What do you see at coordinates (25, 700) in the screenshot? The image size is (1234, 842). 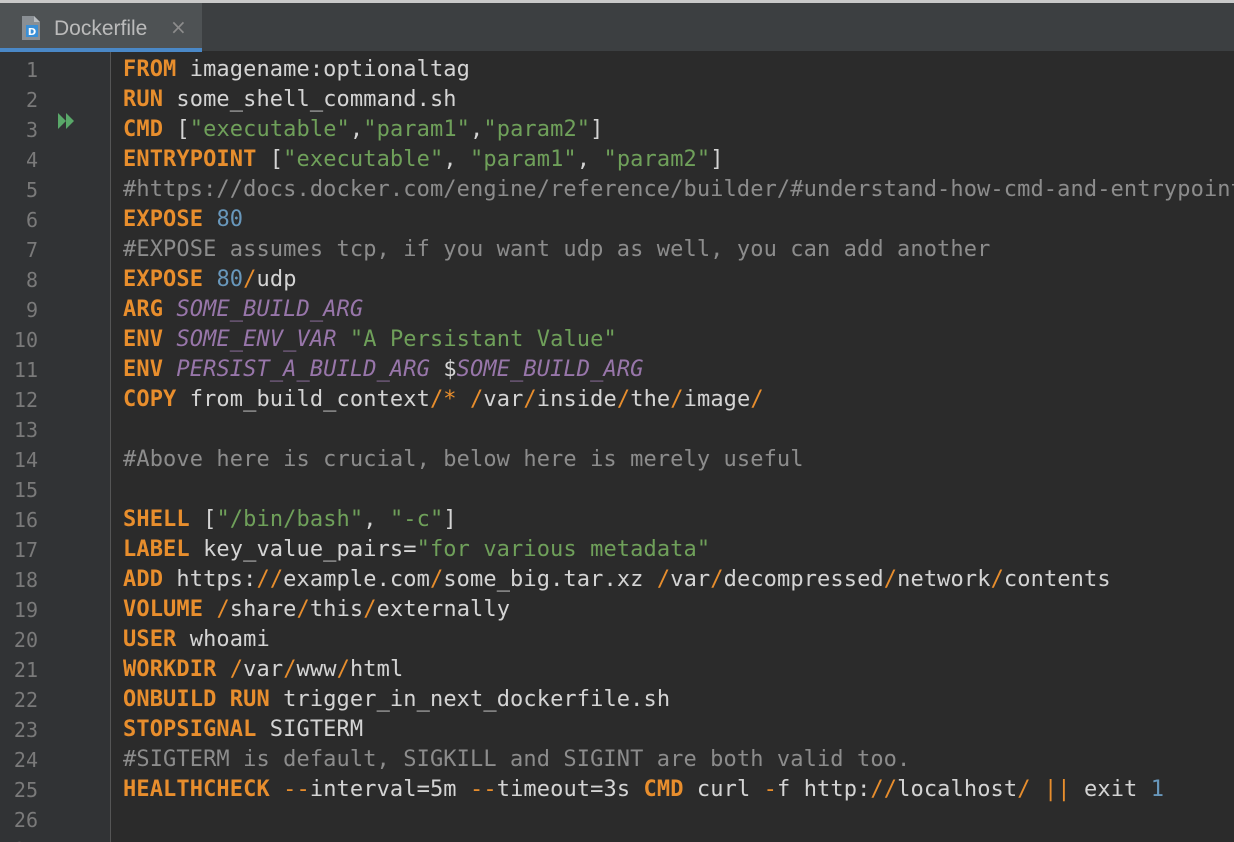 I see `line-number: 22` at bounding box center [25, 700].